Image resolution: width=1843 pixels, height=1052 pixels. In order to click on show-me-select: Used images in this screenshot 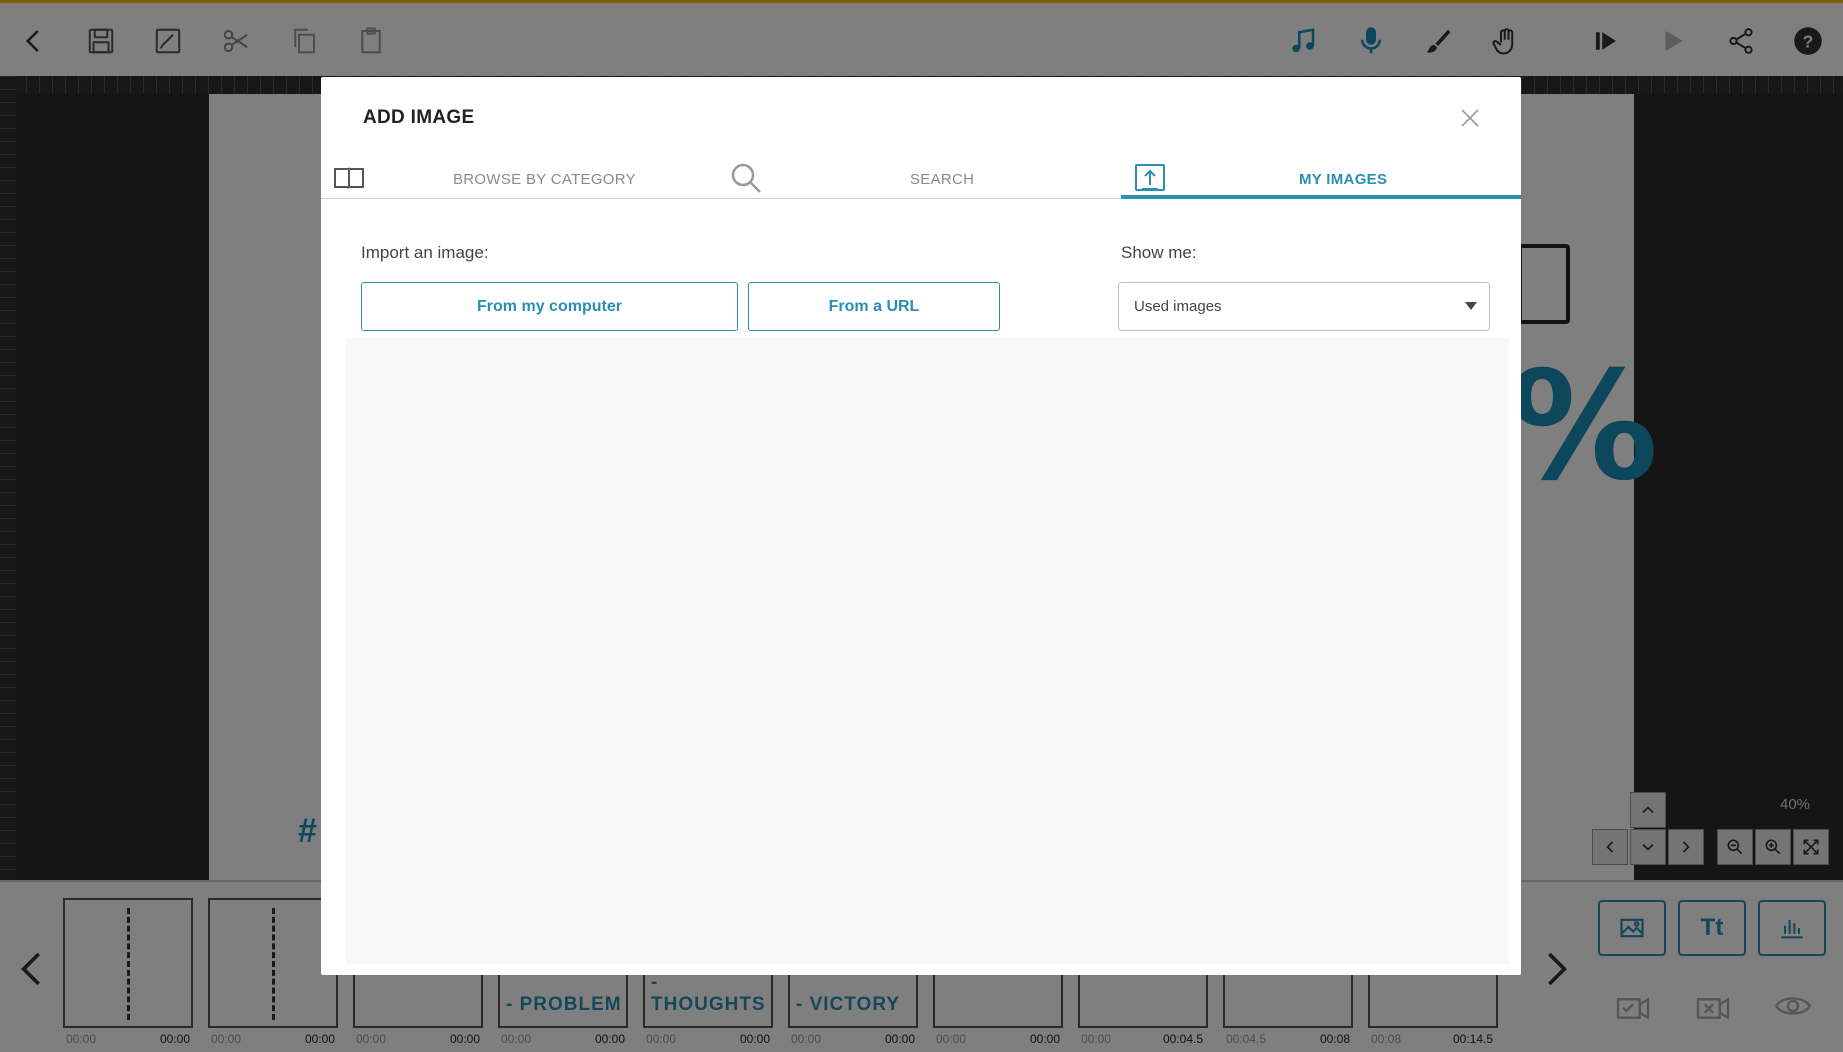, I will do `click(1304, 306)`.